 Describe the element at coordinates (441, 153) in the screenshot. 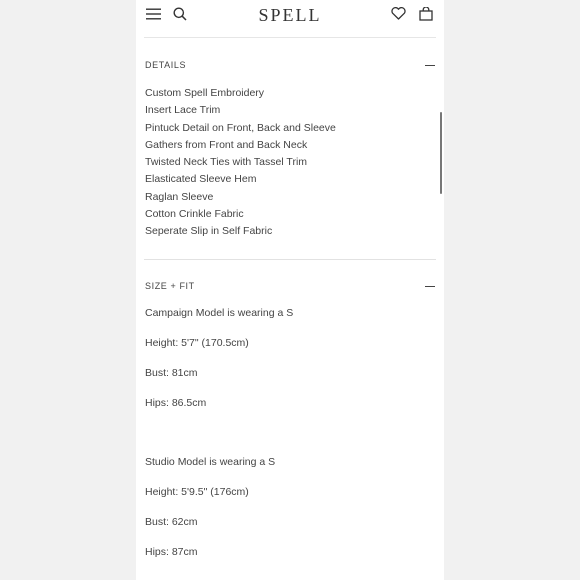

I see `scrollbar` at that location.